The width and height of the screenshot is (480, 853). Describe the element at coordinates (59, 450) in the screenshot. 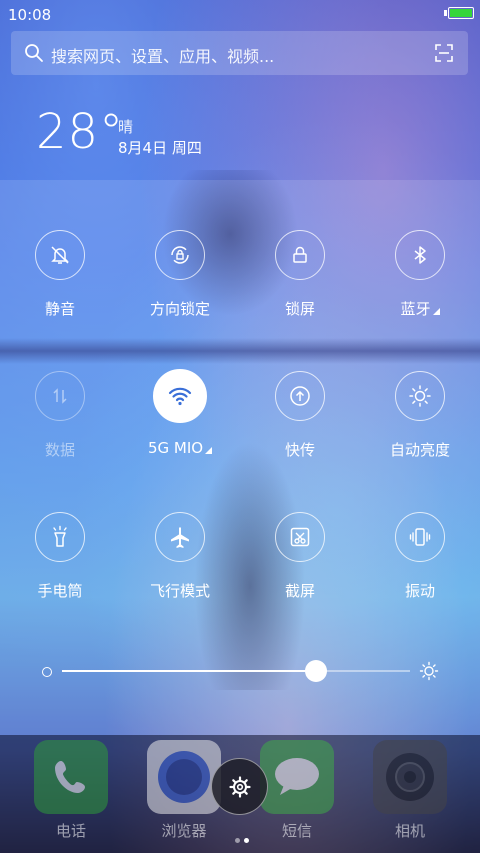

I see `toggle-label: 数据` at that location.